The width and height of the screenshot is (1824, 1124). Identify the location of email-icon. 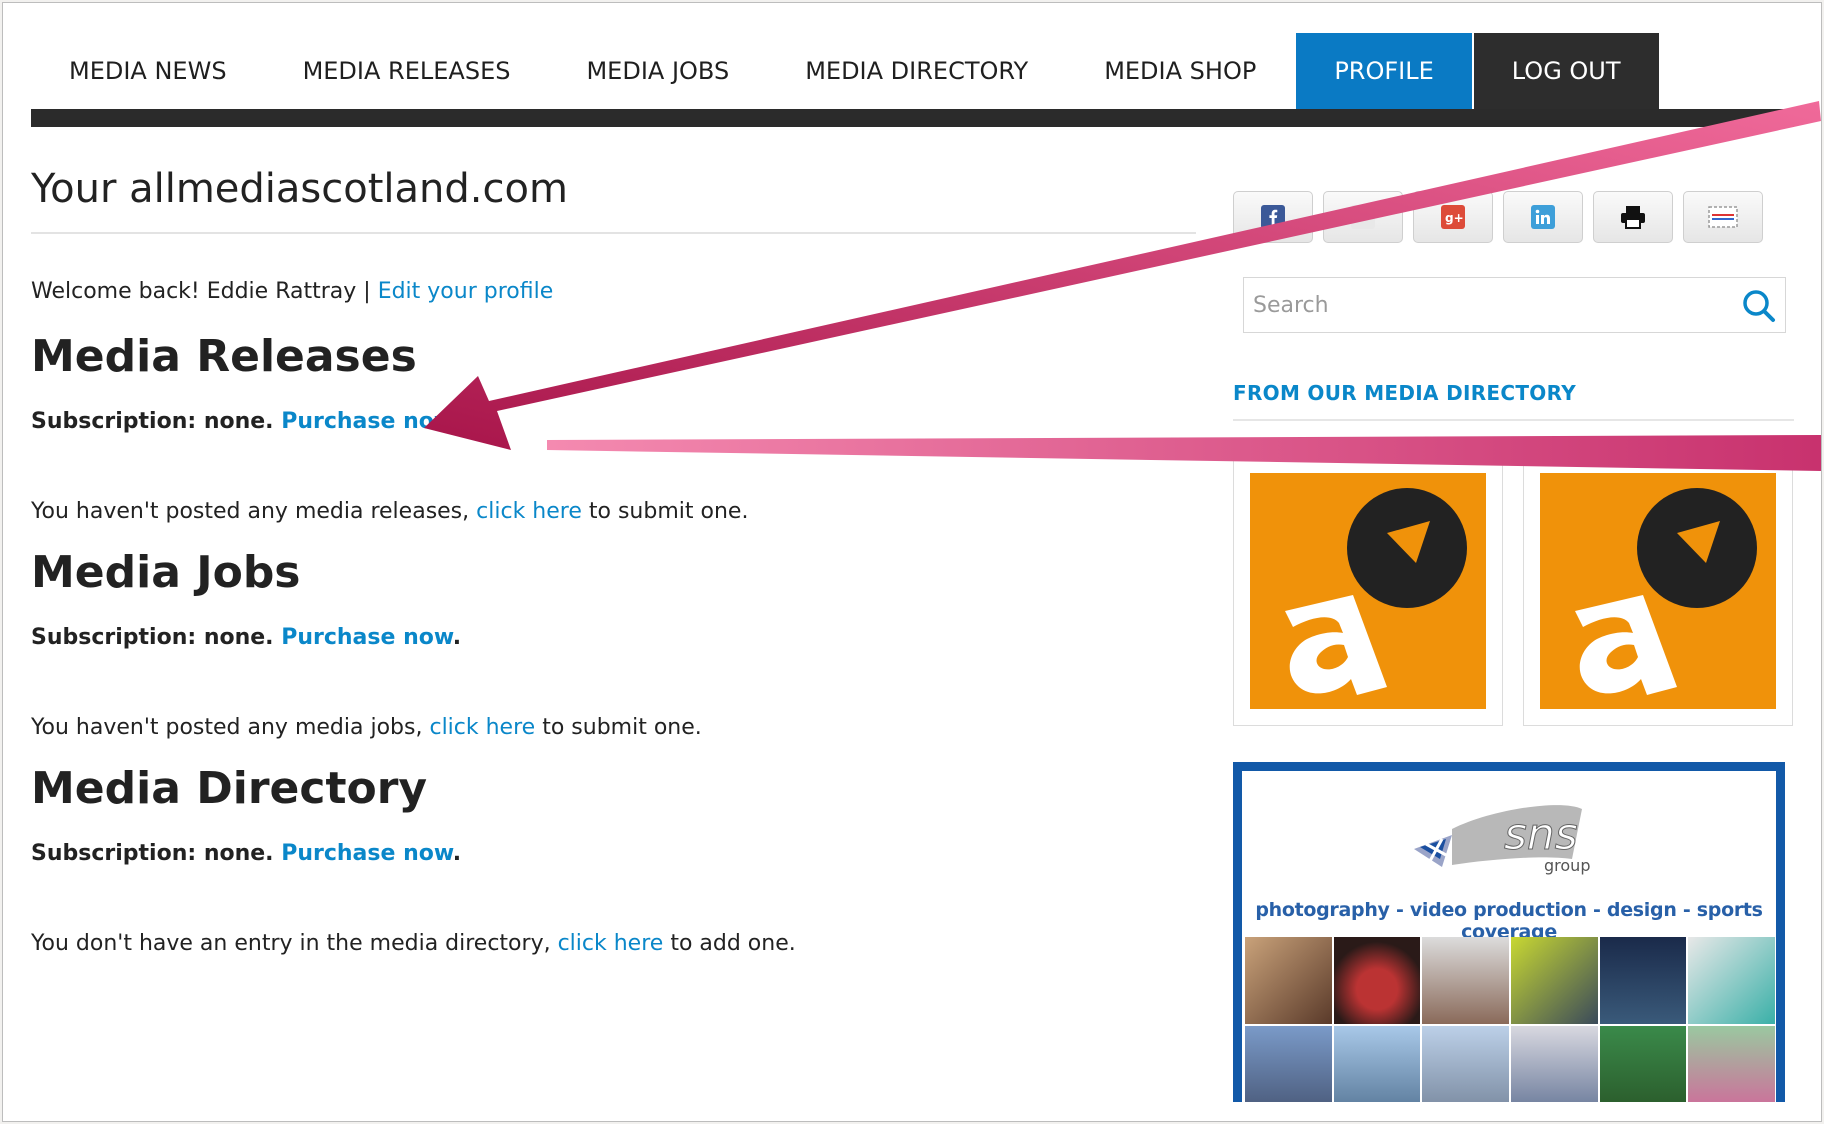
(1723, 217).